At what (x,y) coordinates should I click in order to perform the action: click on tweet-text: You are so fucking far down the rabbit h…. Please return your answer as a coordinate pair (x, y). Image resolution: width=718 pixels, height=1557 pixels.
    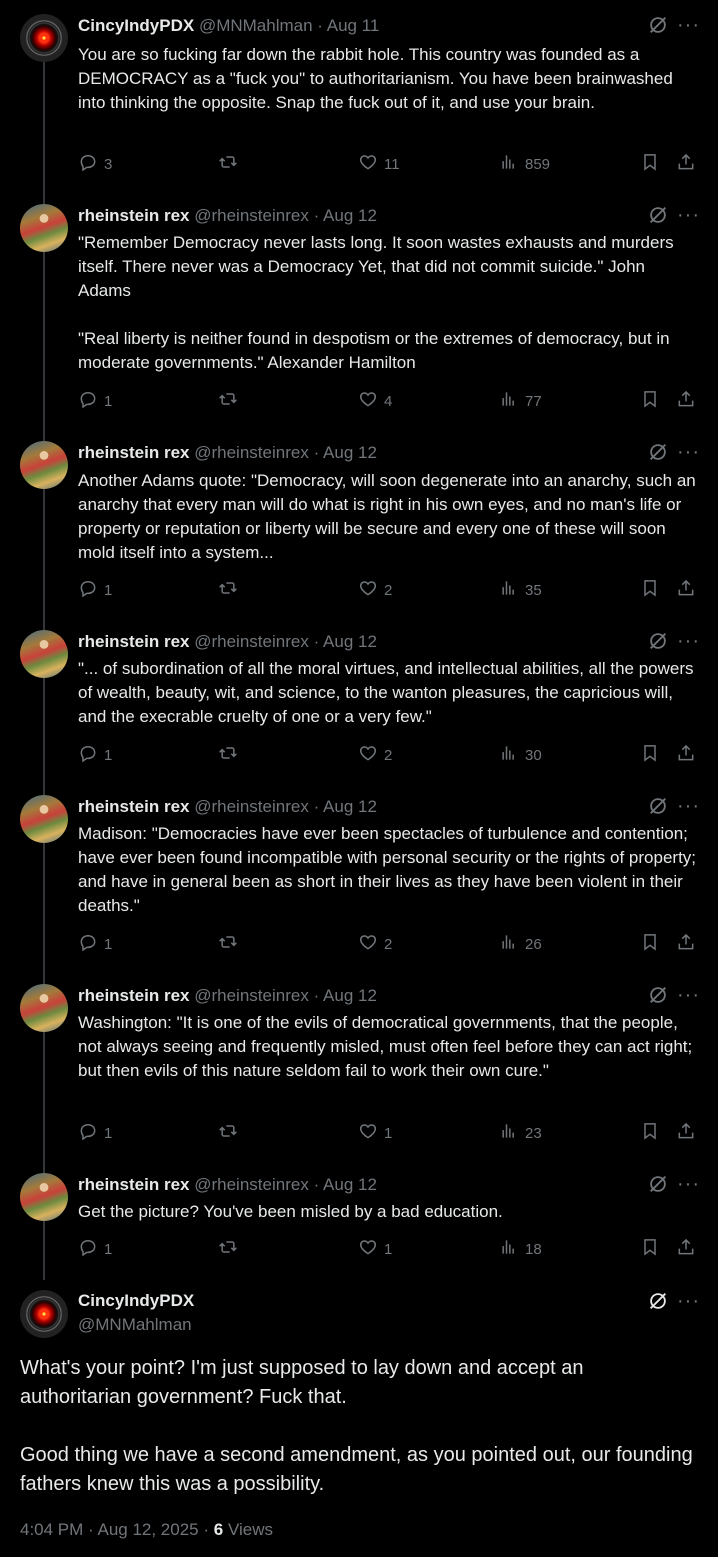
    Looking at the image, I should click on (378, 78).